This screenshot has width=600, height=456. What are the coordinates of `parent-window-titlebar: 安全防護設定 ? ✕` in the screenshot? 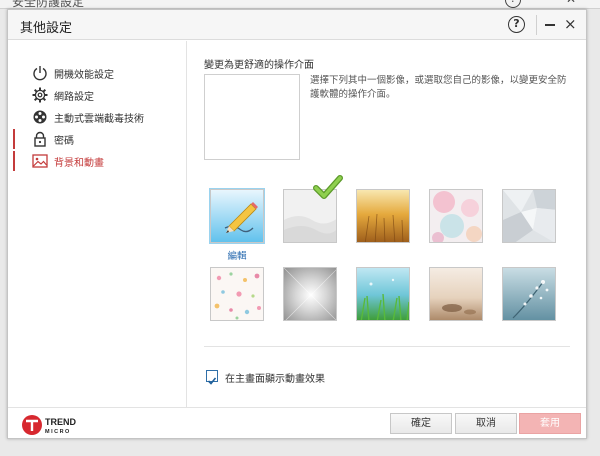 It's located at (300, 4).